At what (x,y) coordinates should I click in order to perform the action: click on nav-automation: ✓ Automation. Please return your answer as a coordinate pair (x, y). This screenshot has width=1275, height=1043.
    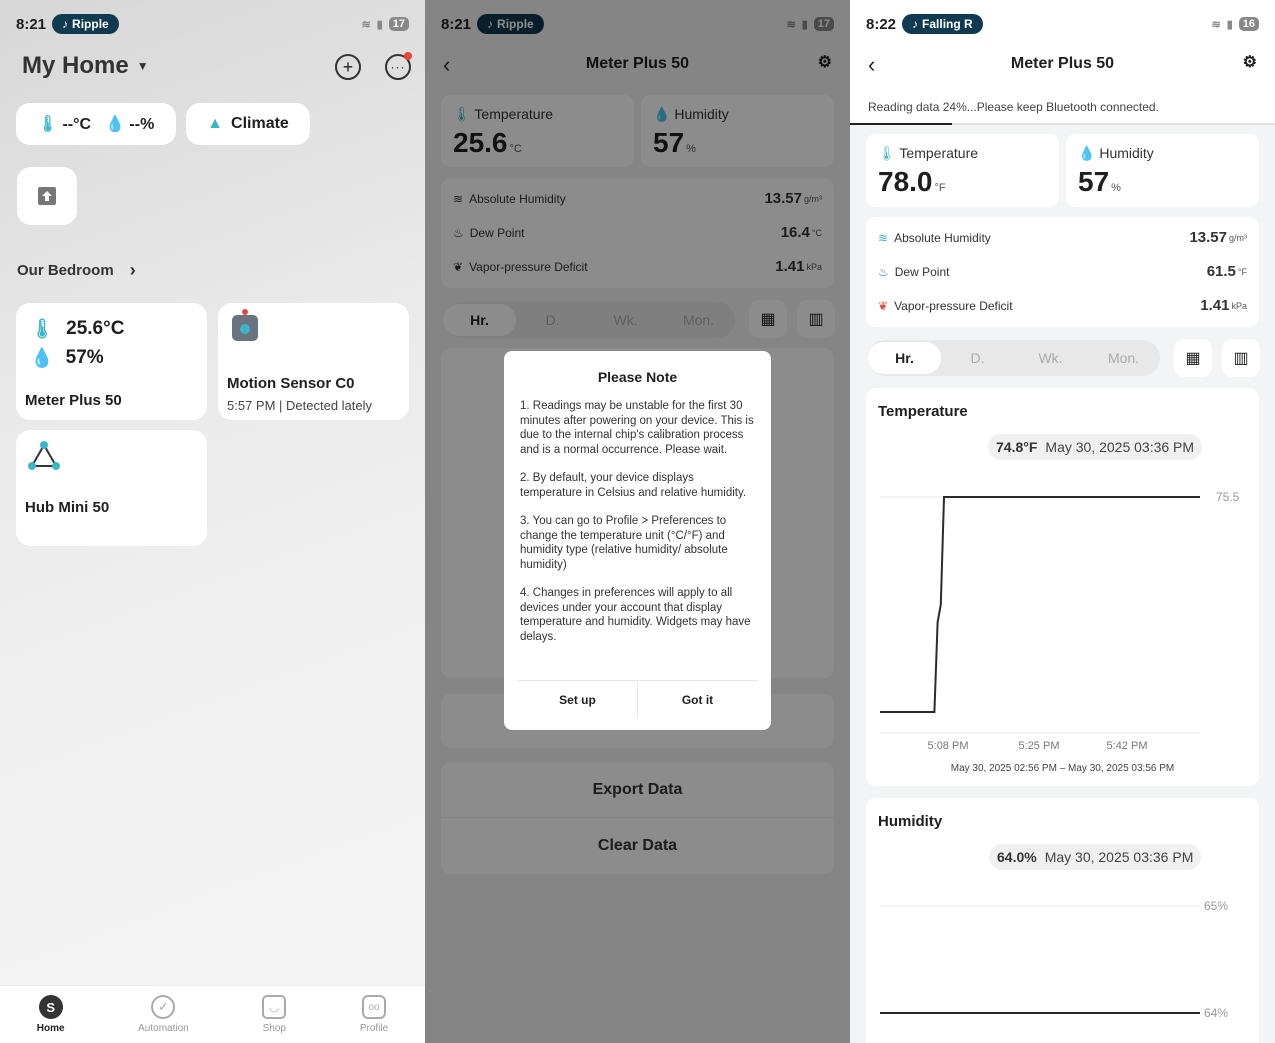
    Looking at the image, I should click on (163, 1014).